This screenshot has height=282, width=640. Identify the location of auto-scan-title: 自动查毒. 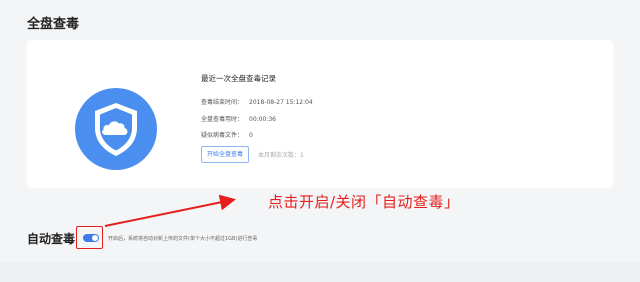
(51, 239).